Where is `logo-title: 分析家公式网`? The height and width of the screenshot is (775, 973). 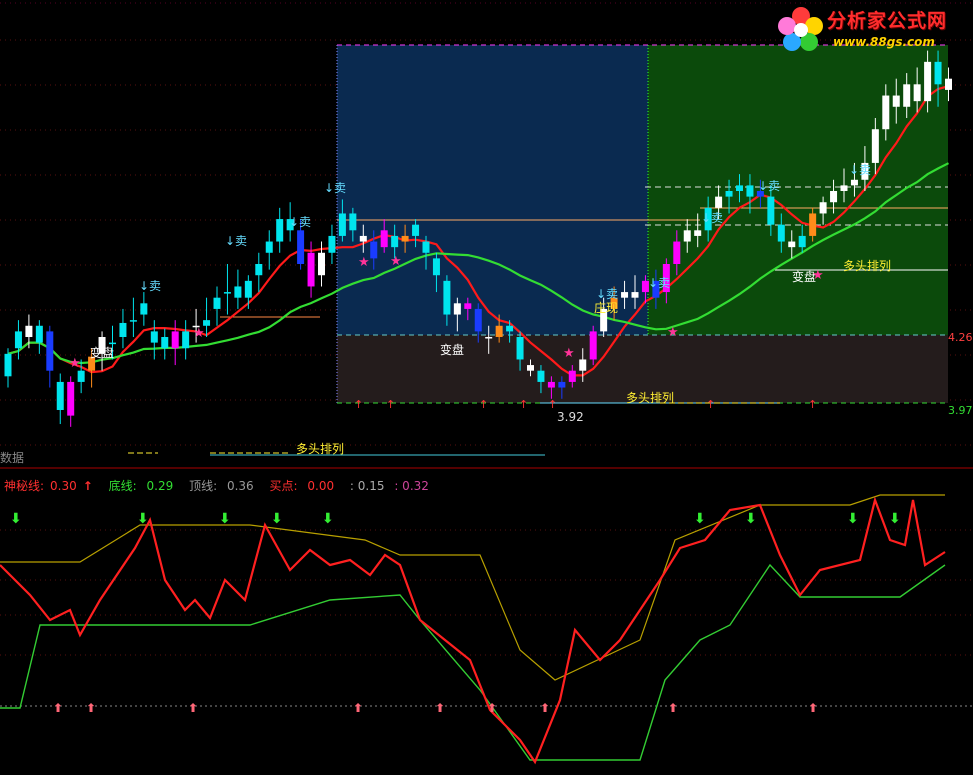
logo-title: 分析家公式网 is located at coordinates (887, 21).